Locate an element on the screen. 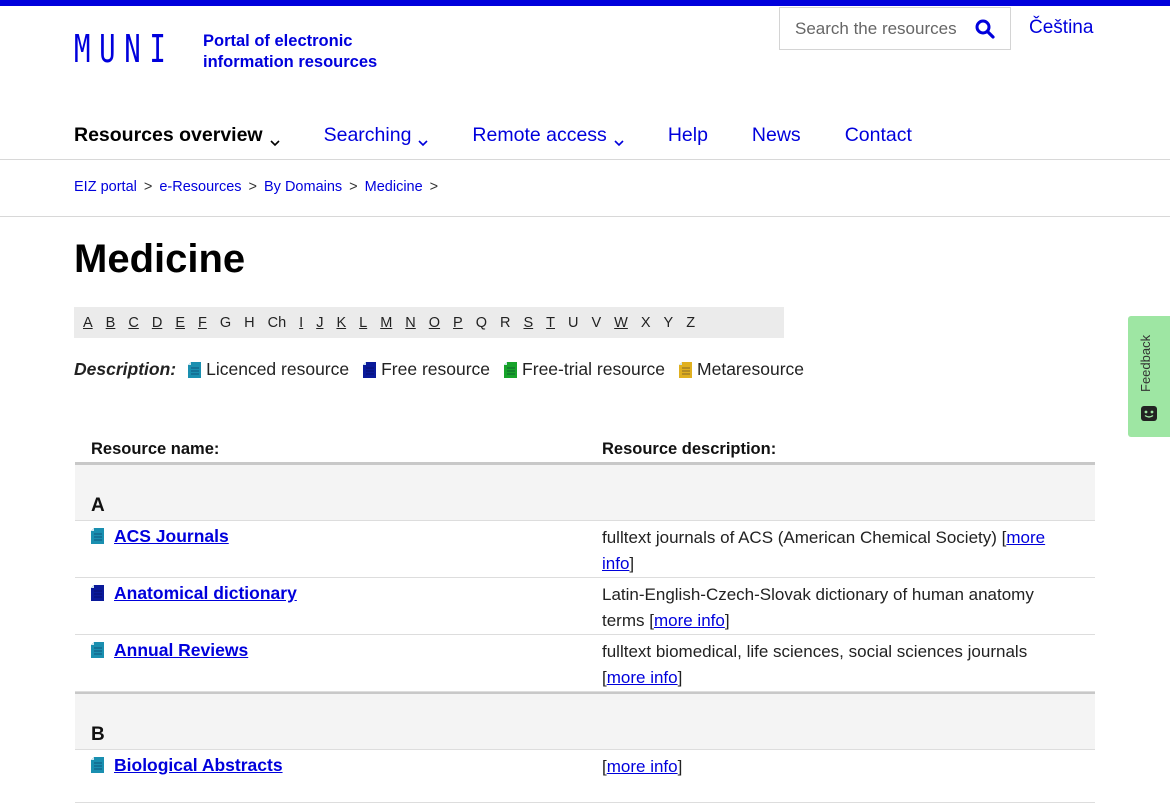 The height and width of the screenshot is (803, 1170). resource-name-link: ACS Journals is located at coordinates (171, 536).